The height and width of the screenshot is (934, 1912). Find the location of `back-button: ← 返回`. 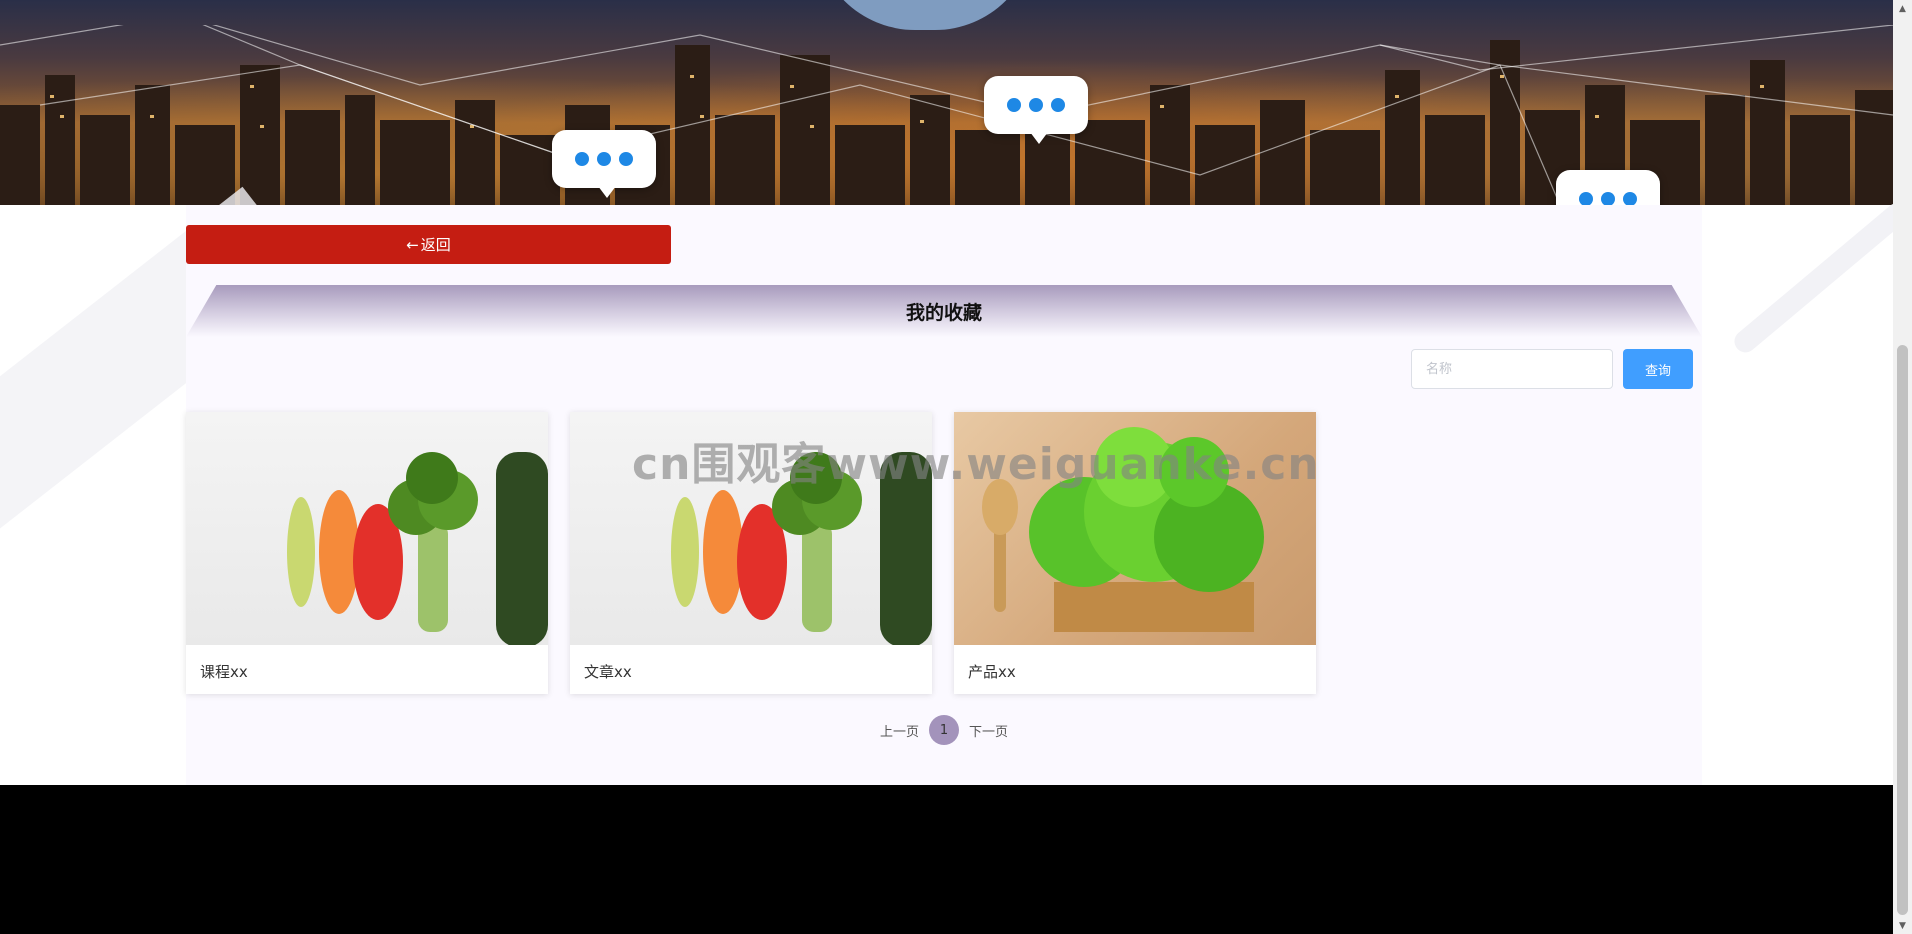

back-button: ← 返回 is located at coordinates (428, 244).